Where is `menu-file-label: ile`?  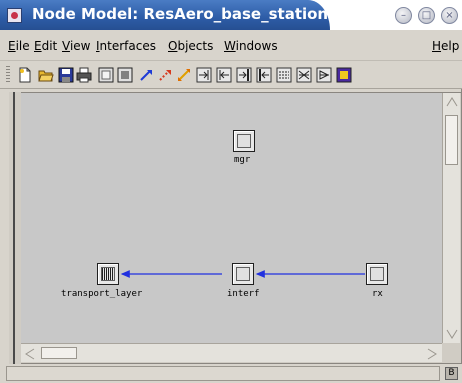
menu-file-label: ile is located at coordinates (22, 46).